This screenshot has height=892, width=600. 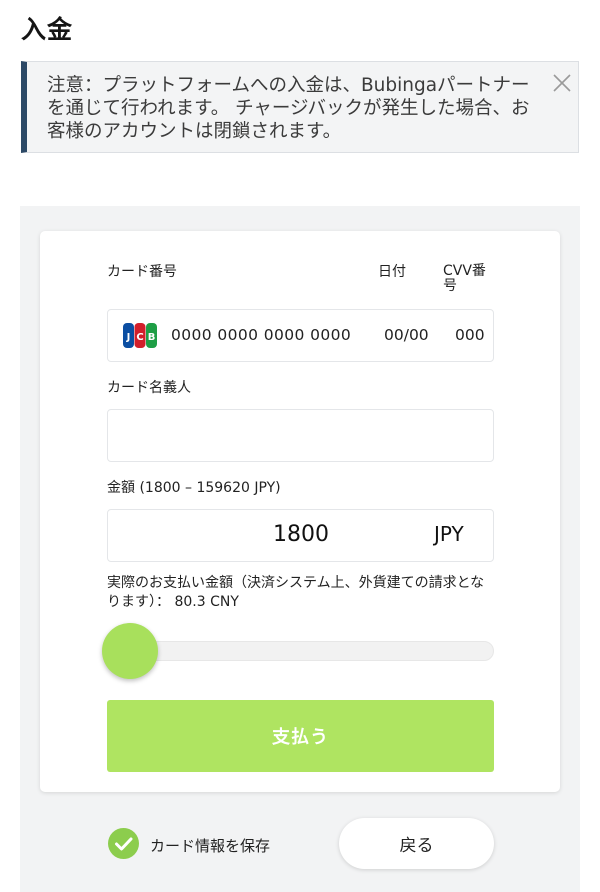 What do you see at coordinates (406, 335) in the screenshot?
I see `card-date-input: 00/00` at bounding box center [406, 335].